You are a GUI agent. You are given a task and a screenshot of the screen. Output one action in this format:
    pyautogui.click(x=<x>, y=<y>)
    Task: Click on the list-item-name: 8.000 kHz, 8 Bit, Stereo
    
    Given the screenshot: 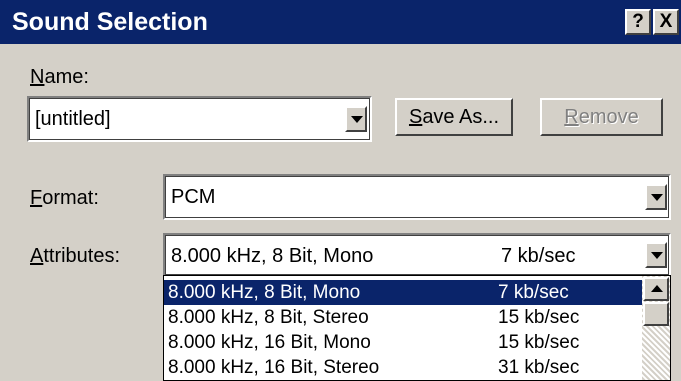 What is the action you would take?
    pyautogui.click(x=268, y=317)
    